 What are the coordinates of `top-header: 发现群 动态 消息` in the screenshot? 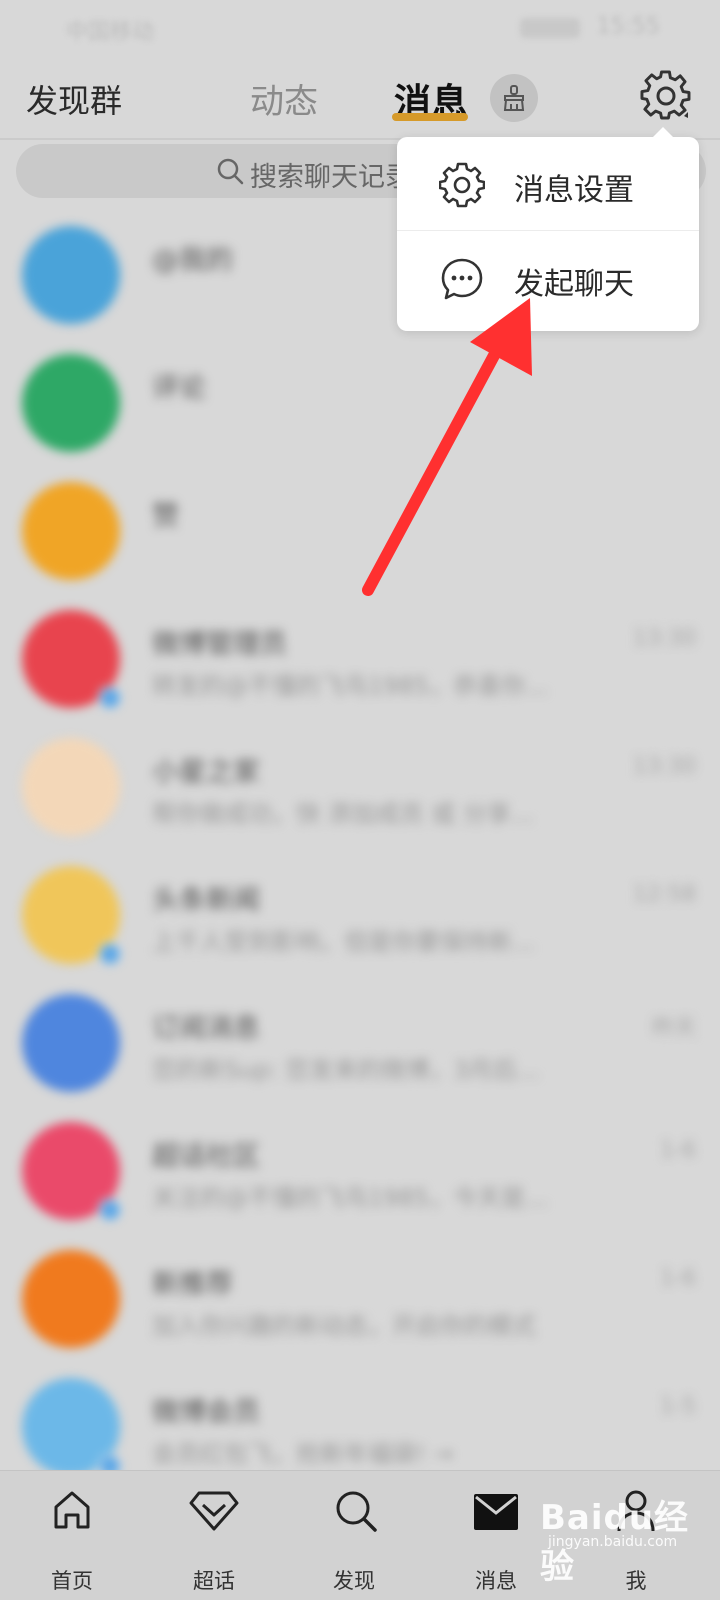 It's located at (360, 98).